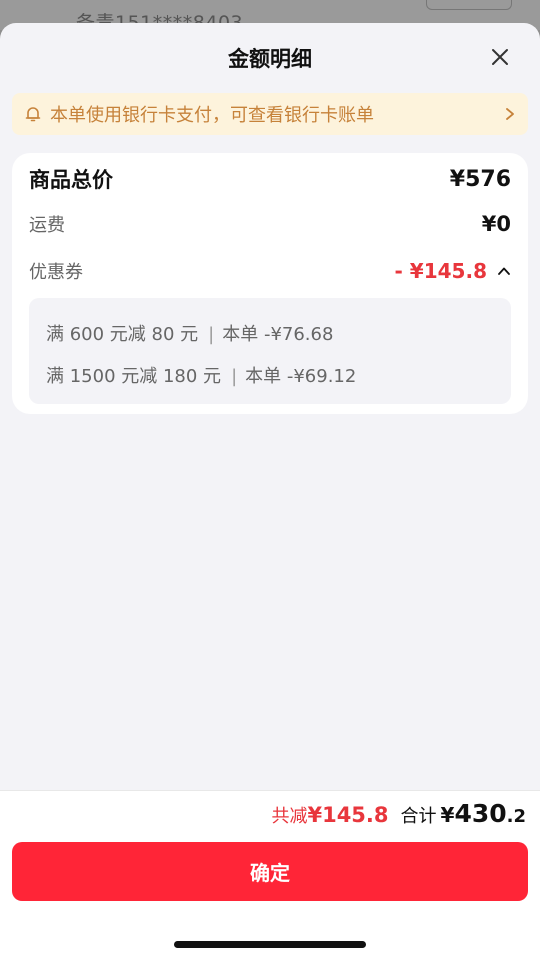 The image size is (540, 958). I want to click on goods-total-value: ¥576, so click(480, 179).